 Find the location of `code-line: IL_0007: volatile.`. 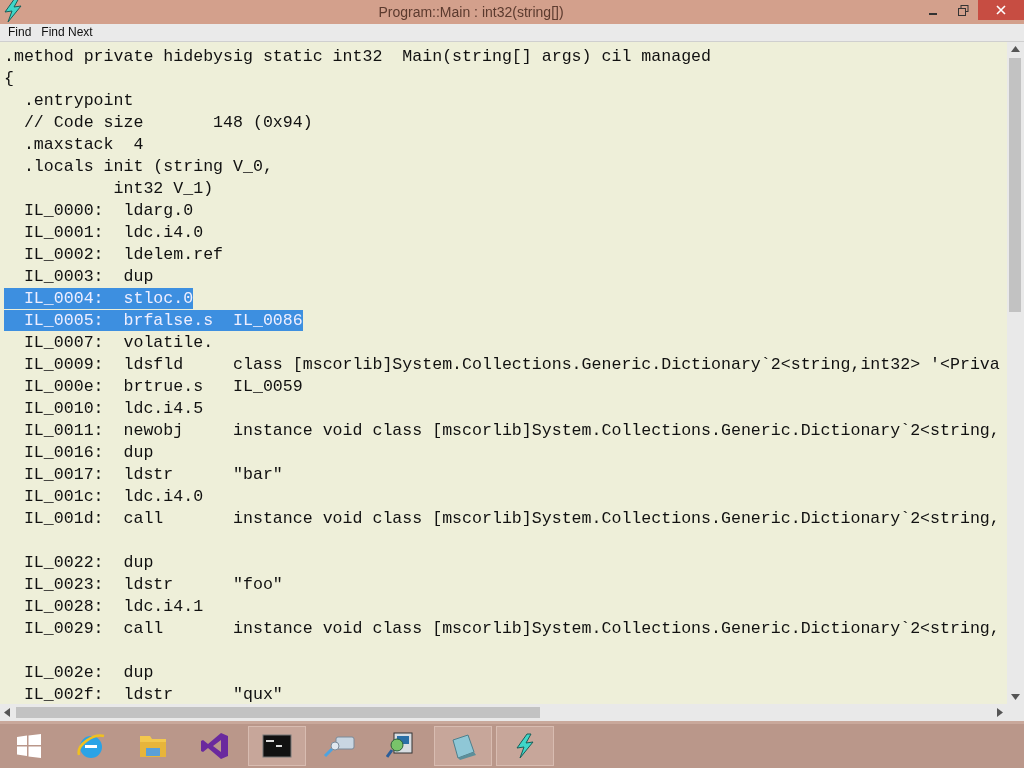

code-line: IL_0007: volatile. is located at coordinates (118, 342).